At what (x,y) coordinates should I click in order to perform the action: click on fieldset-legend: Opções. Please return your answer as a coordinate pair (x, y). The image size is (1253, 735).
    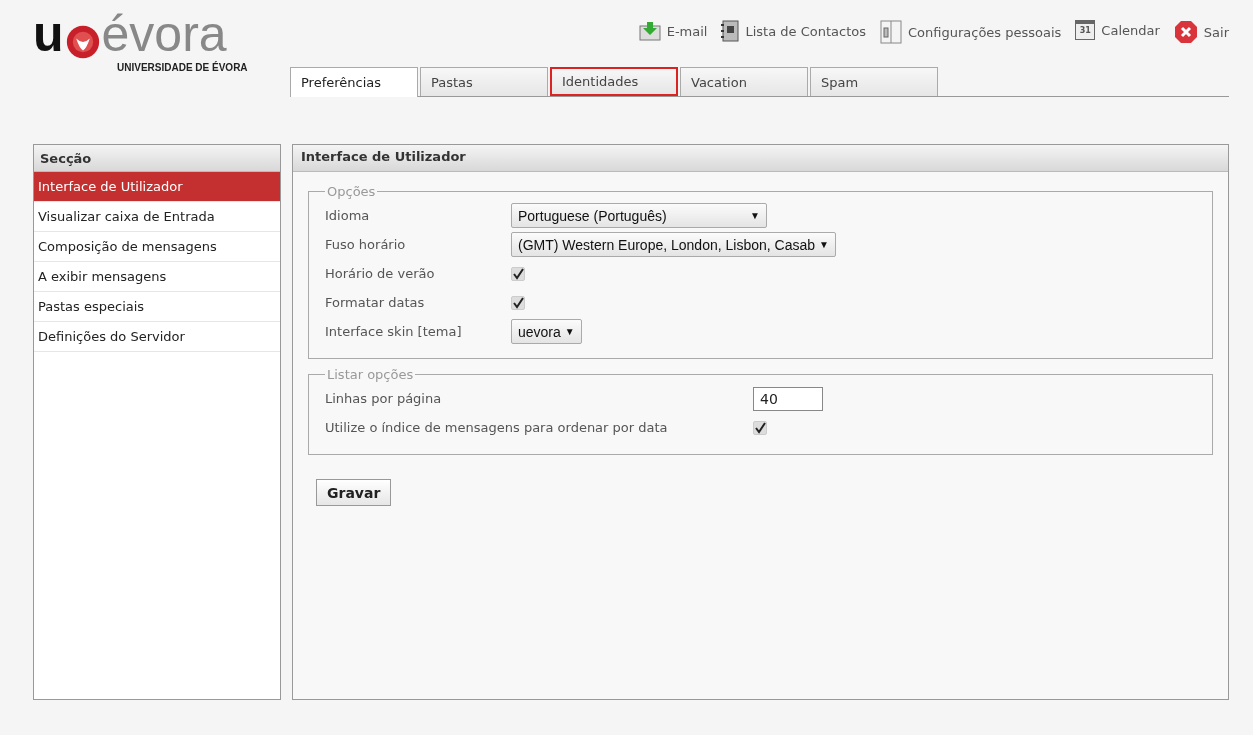
    Looking at the image, I should click on (351, 191).